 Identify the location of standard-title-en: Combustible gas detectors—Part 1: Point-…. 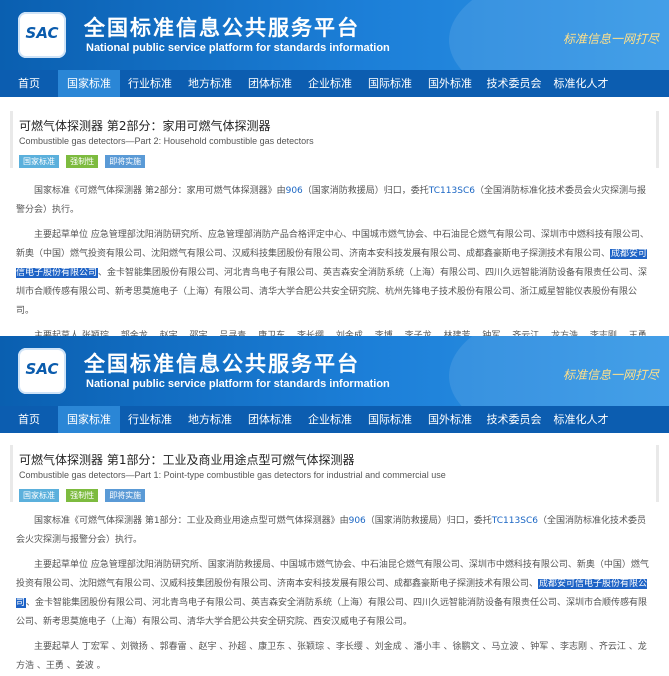
(232, 475).